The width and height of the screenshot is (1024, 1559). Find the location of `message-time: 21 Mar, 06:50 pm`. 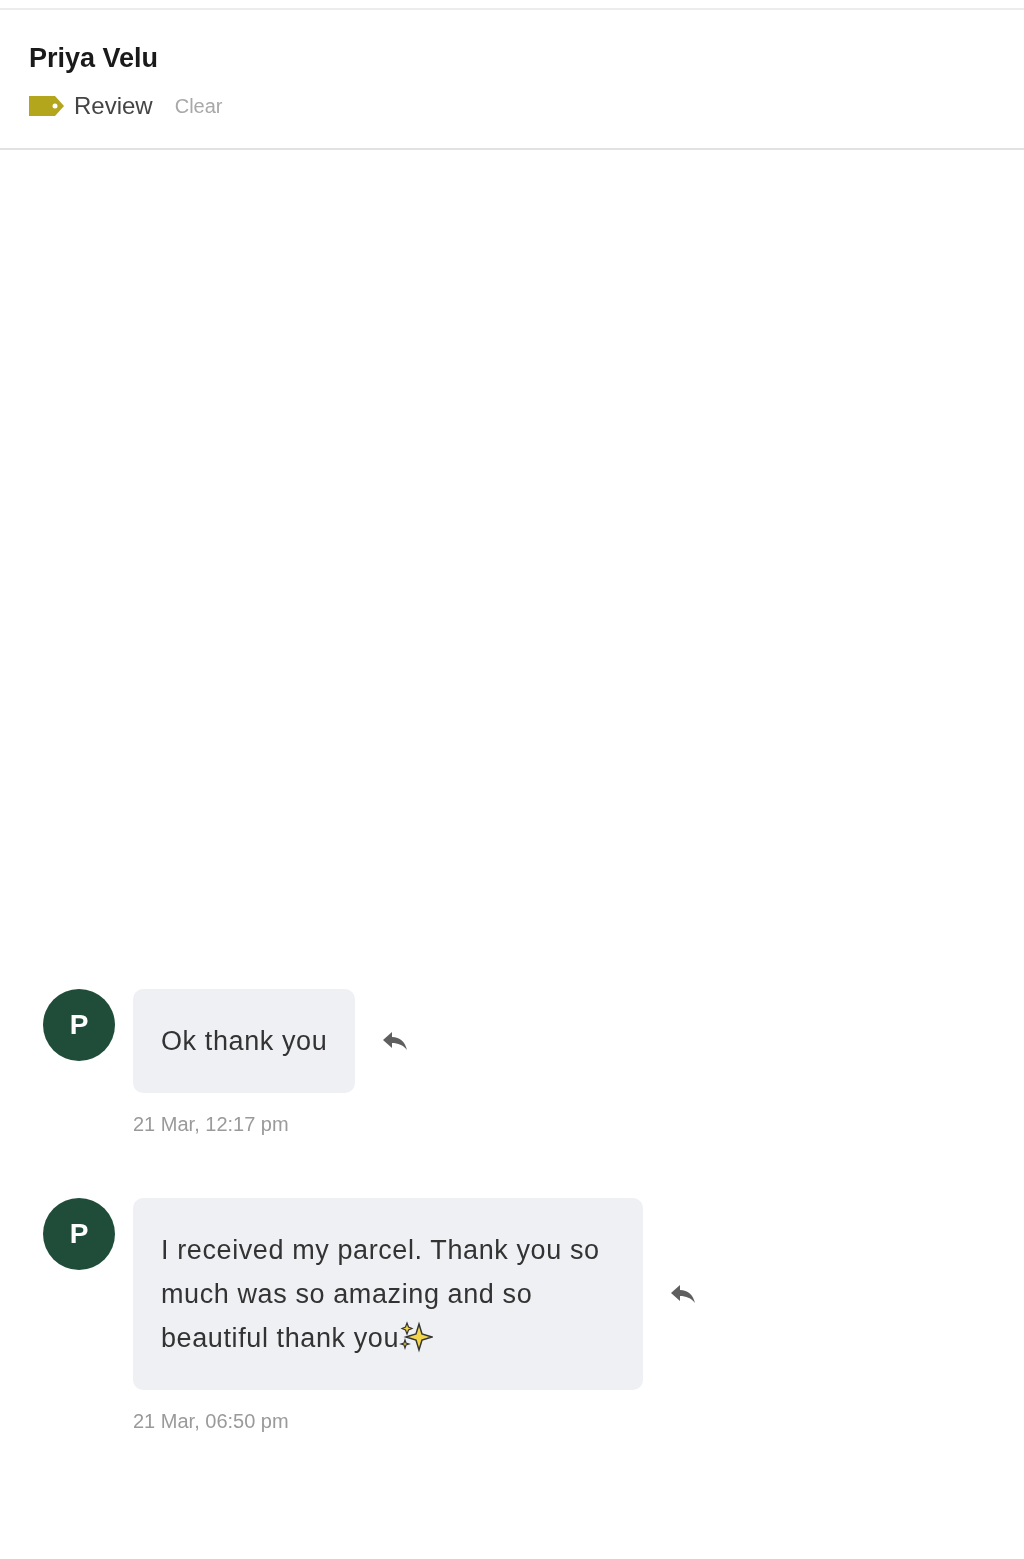

message-time: 21 Mar, 06:50 pm is located at coordinates (211, 1421).